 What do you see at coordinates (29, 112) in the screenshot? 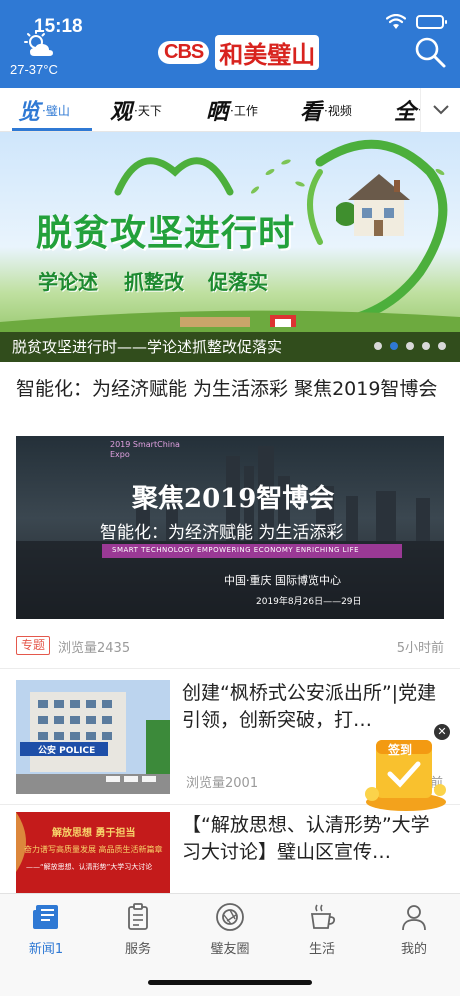
I see `tab-char: 览` at bounding box center [29, 112].